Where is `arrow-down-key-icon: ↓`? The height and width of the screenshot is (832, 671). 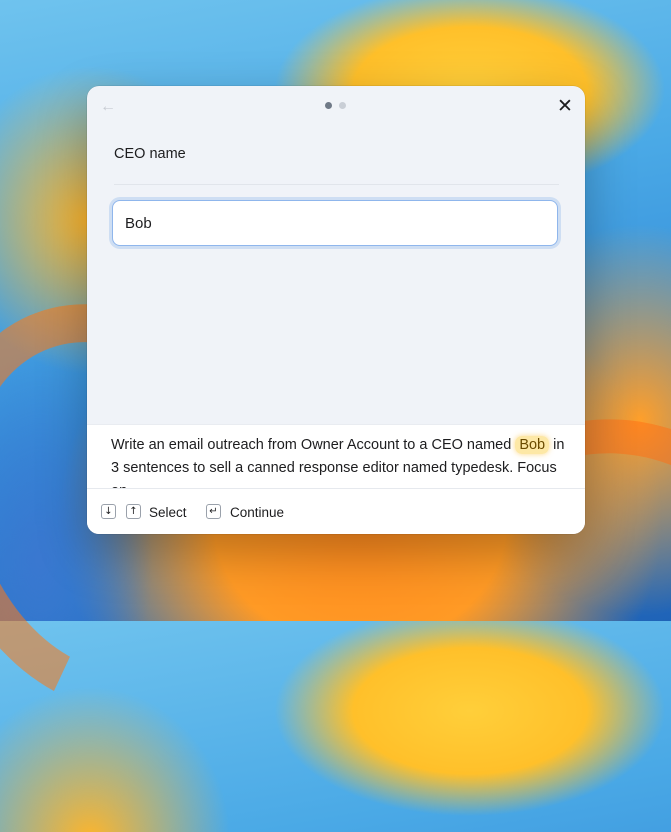
arrow-down-key-icon: ↓ is located at coordinates (108, 511).